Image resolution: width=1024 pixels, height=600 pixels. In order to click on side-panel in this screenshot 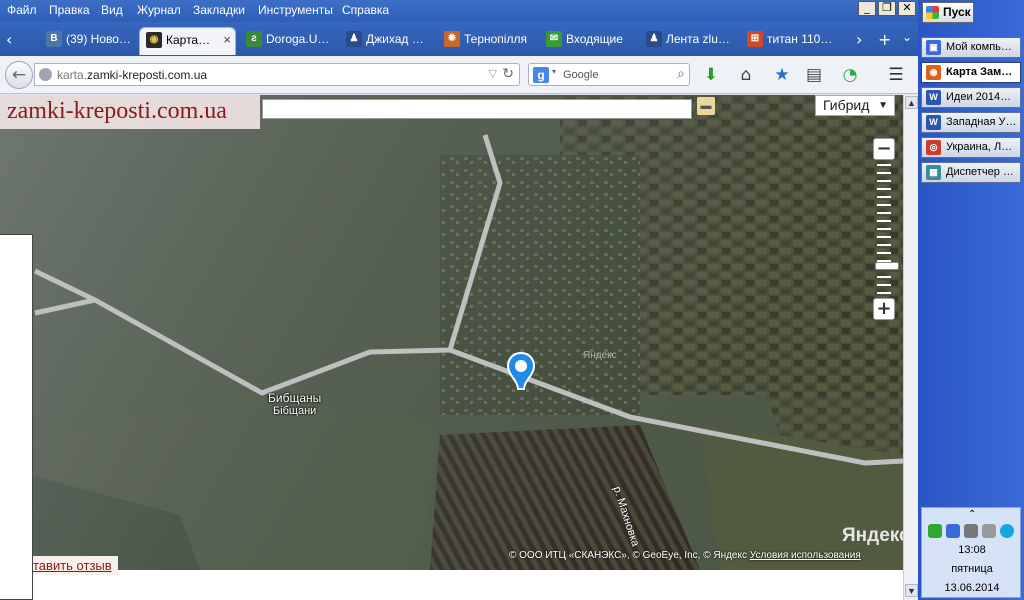, I will do `click(16, 417)`.